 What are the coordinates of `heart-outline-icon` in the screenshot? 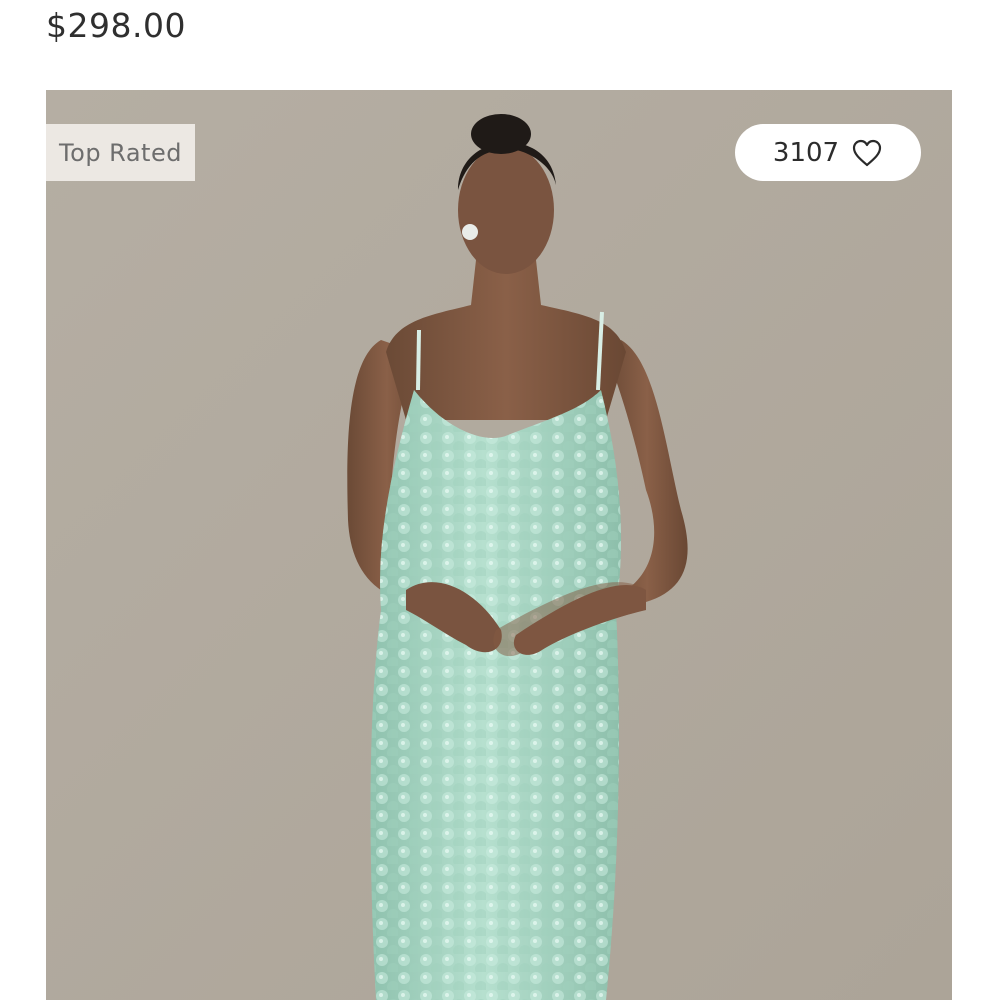 It's located at (867, 152).